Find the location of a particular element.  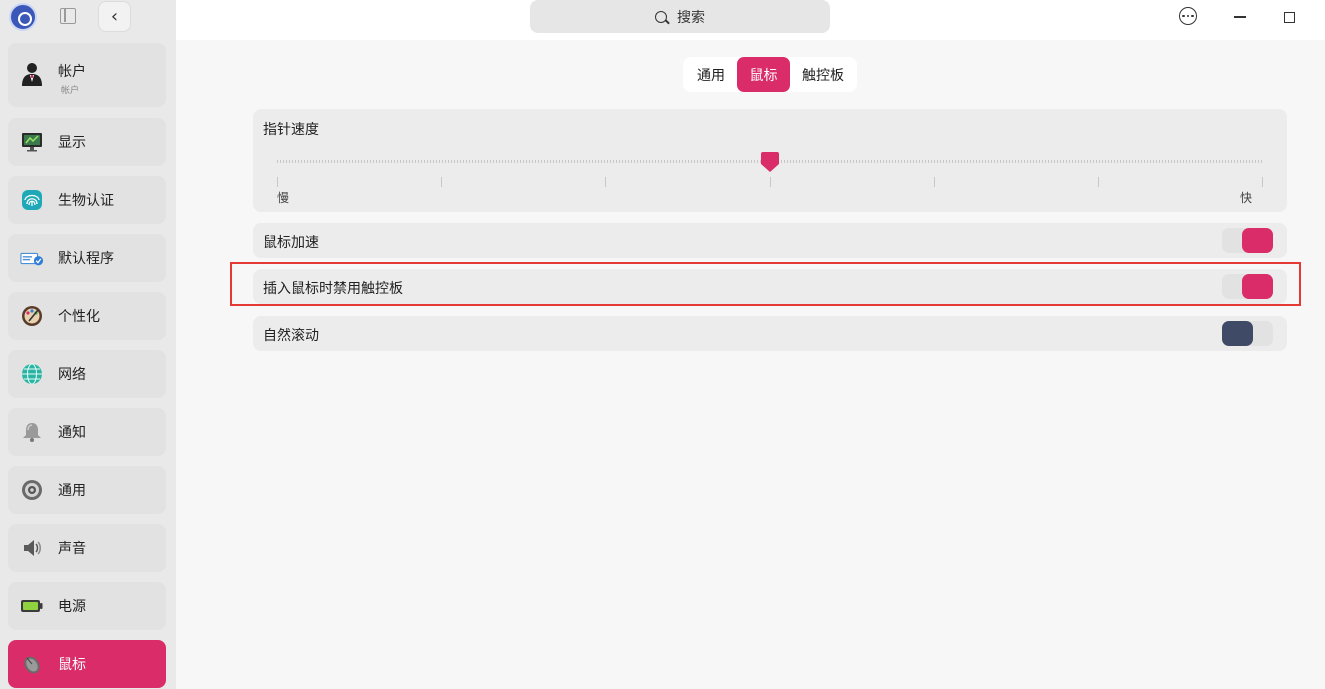

default-apps-icon is located at coordinates (32, 258).